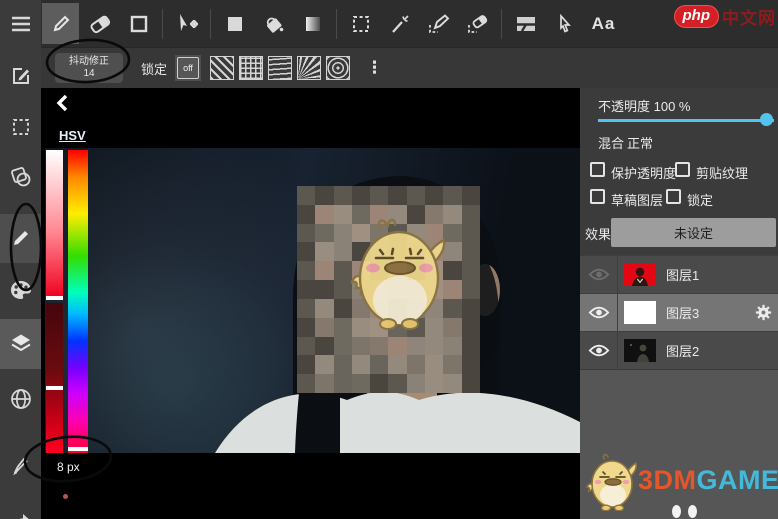 The height and width of the screenshot is (519, 778). I want to click on tone-grid-button, so click(250, 68).